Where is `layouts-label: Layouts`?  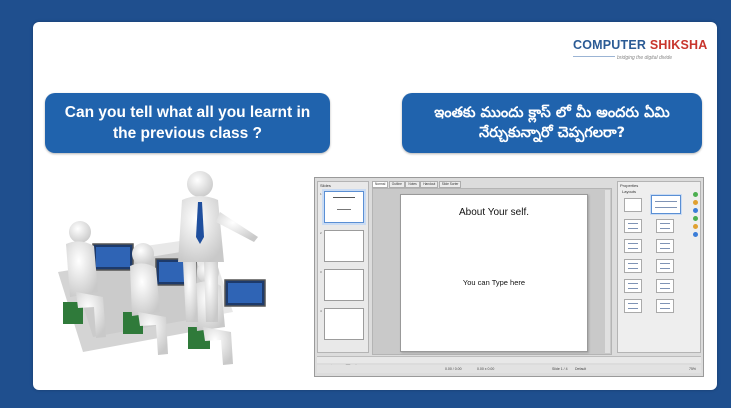
layouts-label: Layouts is located at coordinates (629, 191).